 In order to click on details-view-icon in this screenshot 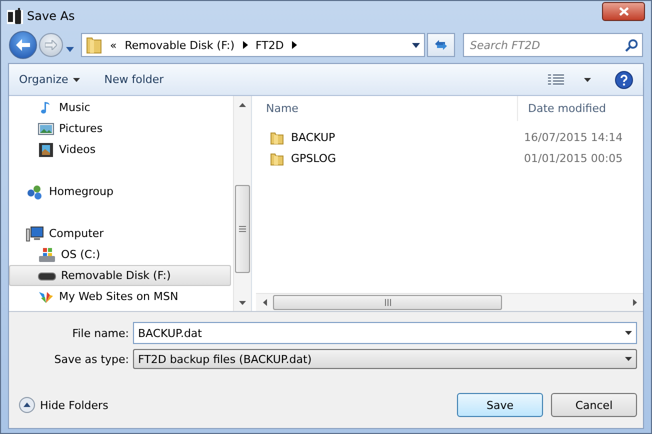, I will do `click(556, 80)`.